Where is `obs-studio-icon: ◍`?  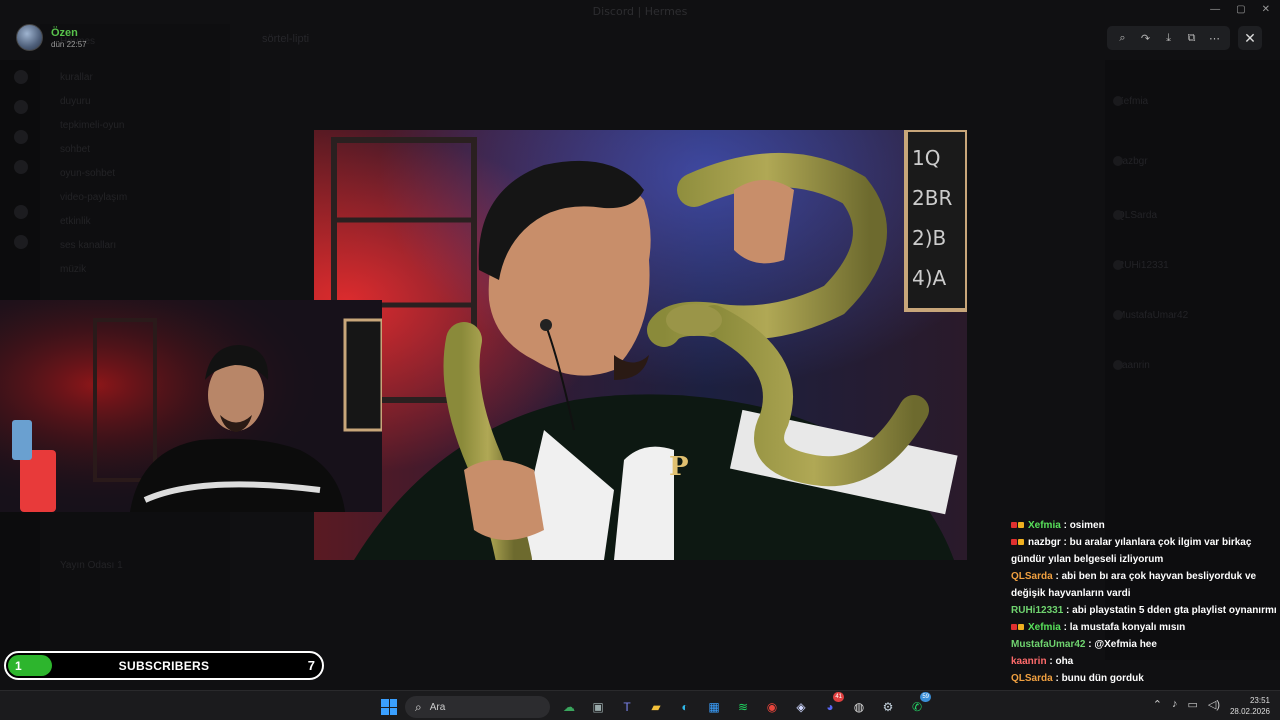 obs-studio-icon: ◍ is located at coordinates (859, 707).